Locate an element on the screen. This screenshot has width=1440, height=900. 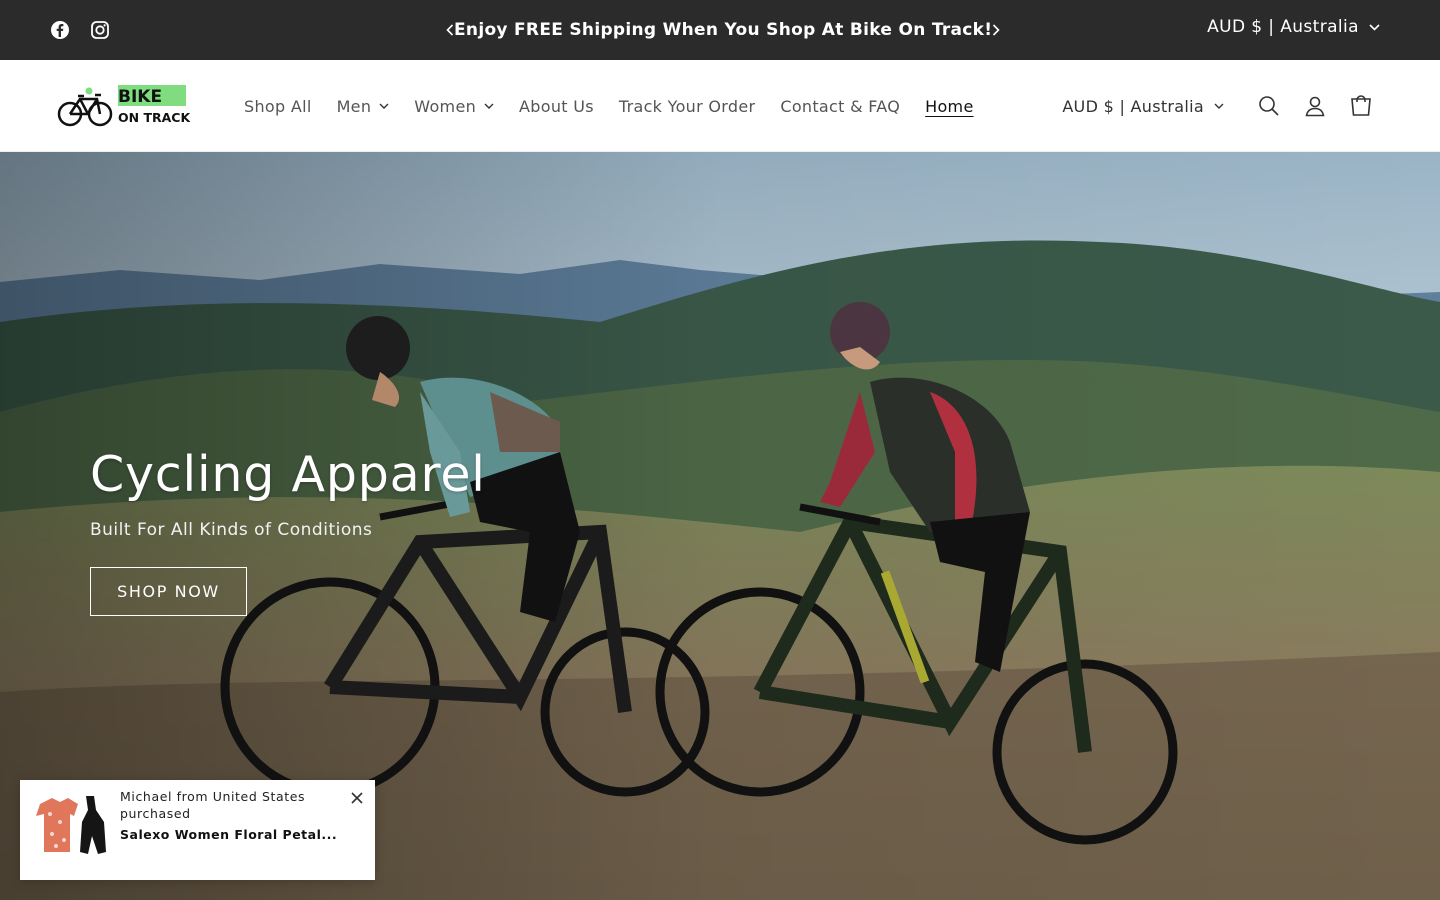
shop-now-button: SHOP NOW is located at coordinates (168, 591).